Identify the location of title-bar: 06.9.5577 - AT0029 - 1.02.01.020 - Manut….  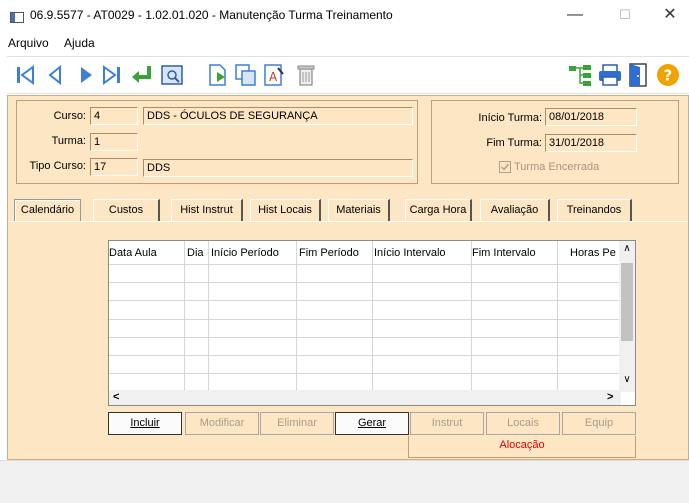
(344, 16).